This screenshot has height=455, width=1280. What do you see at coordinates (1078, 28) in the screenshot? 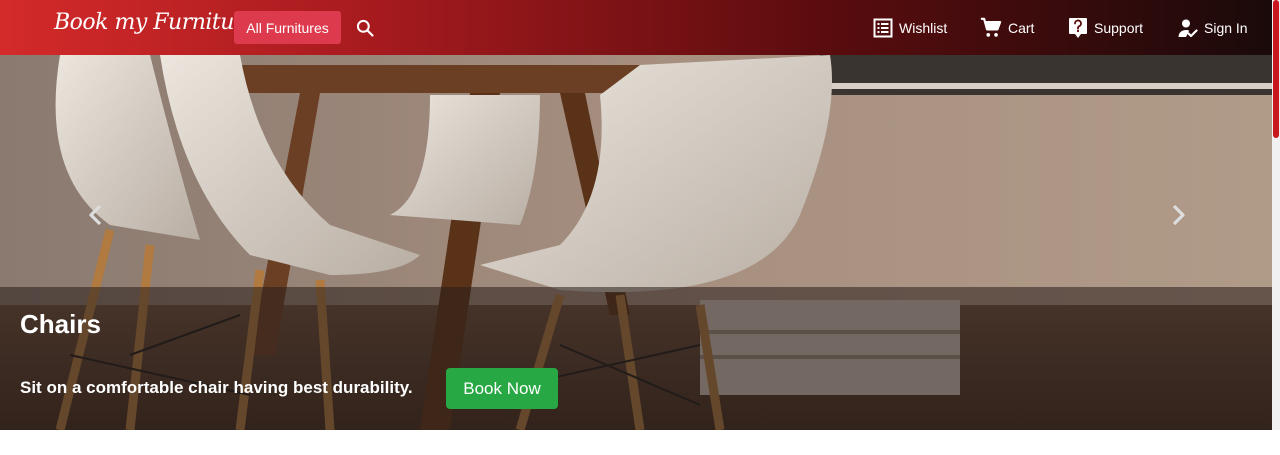
I see `help-icon` at bounding box center [1078, 28].